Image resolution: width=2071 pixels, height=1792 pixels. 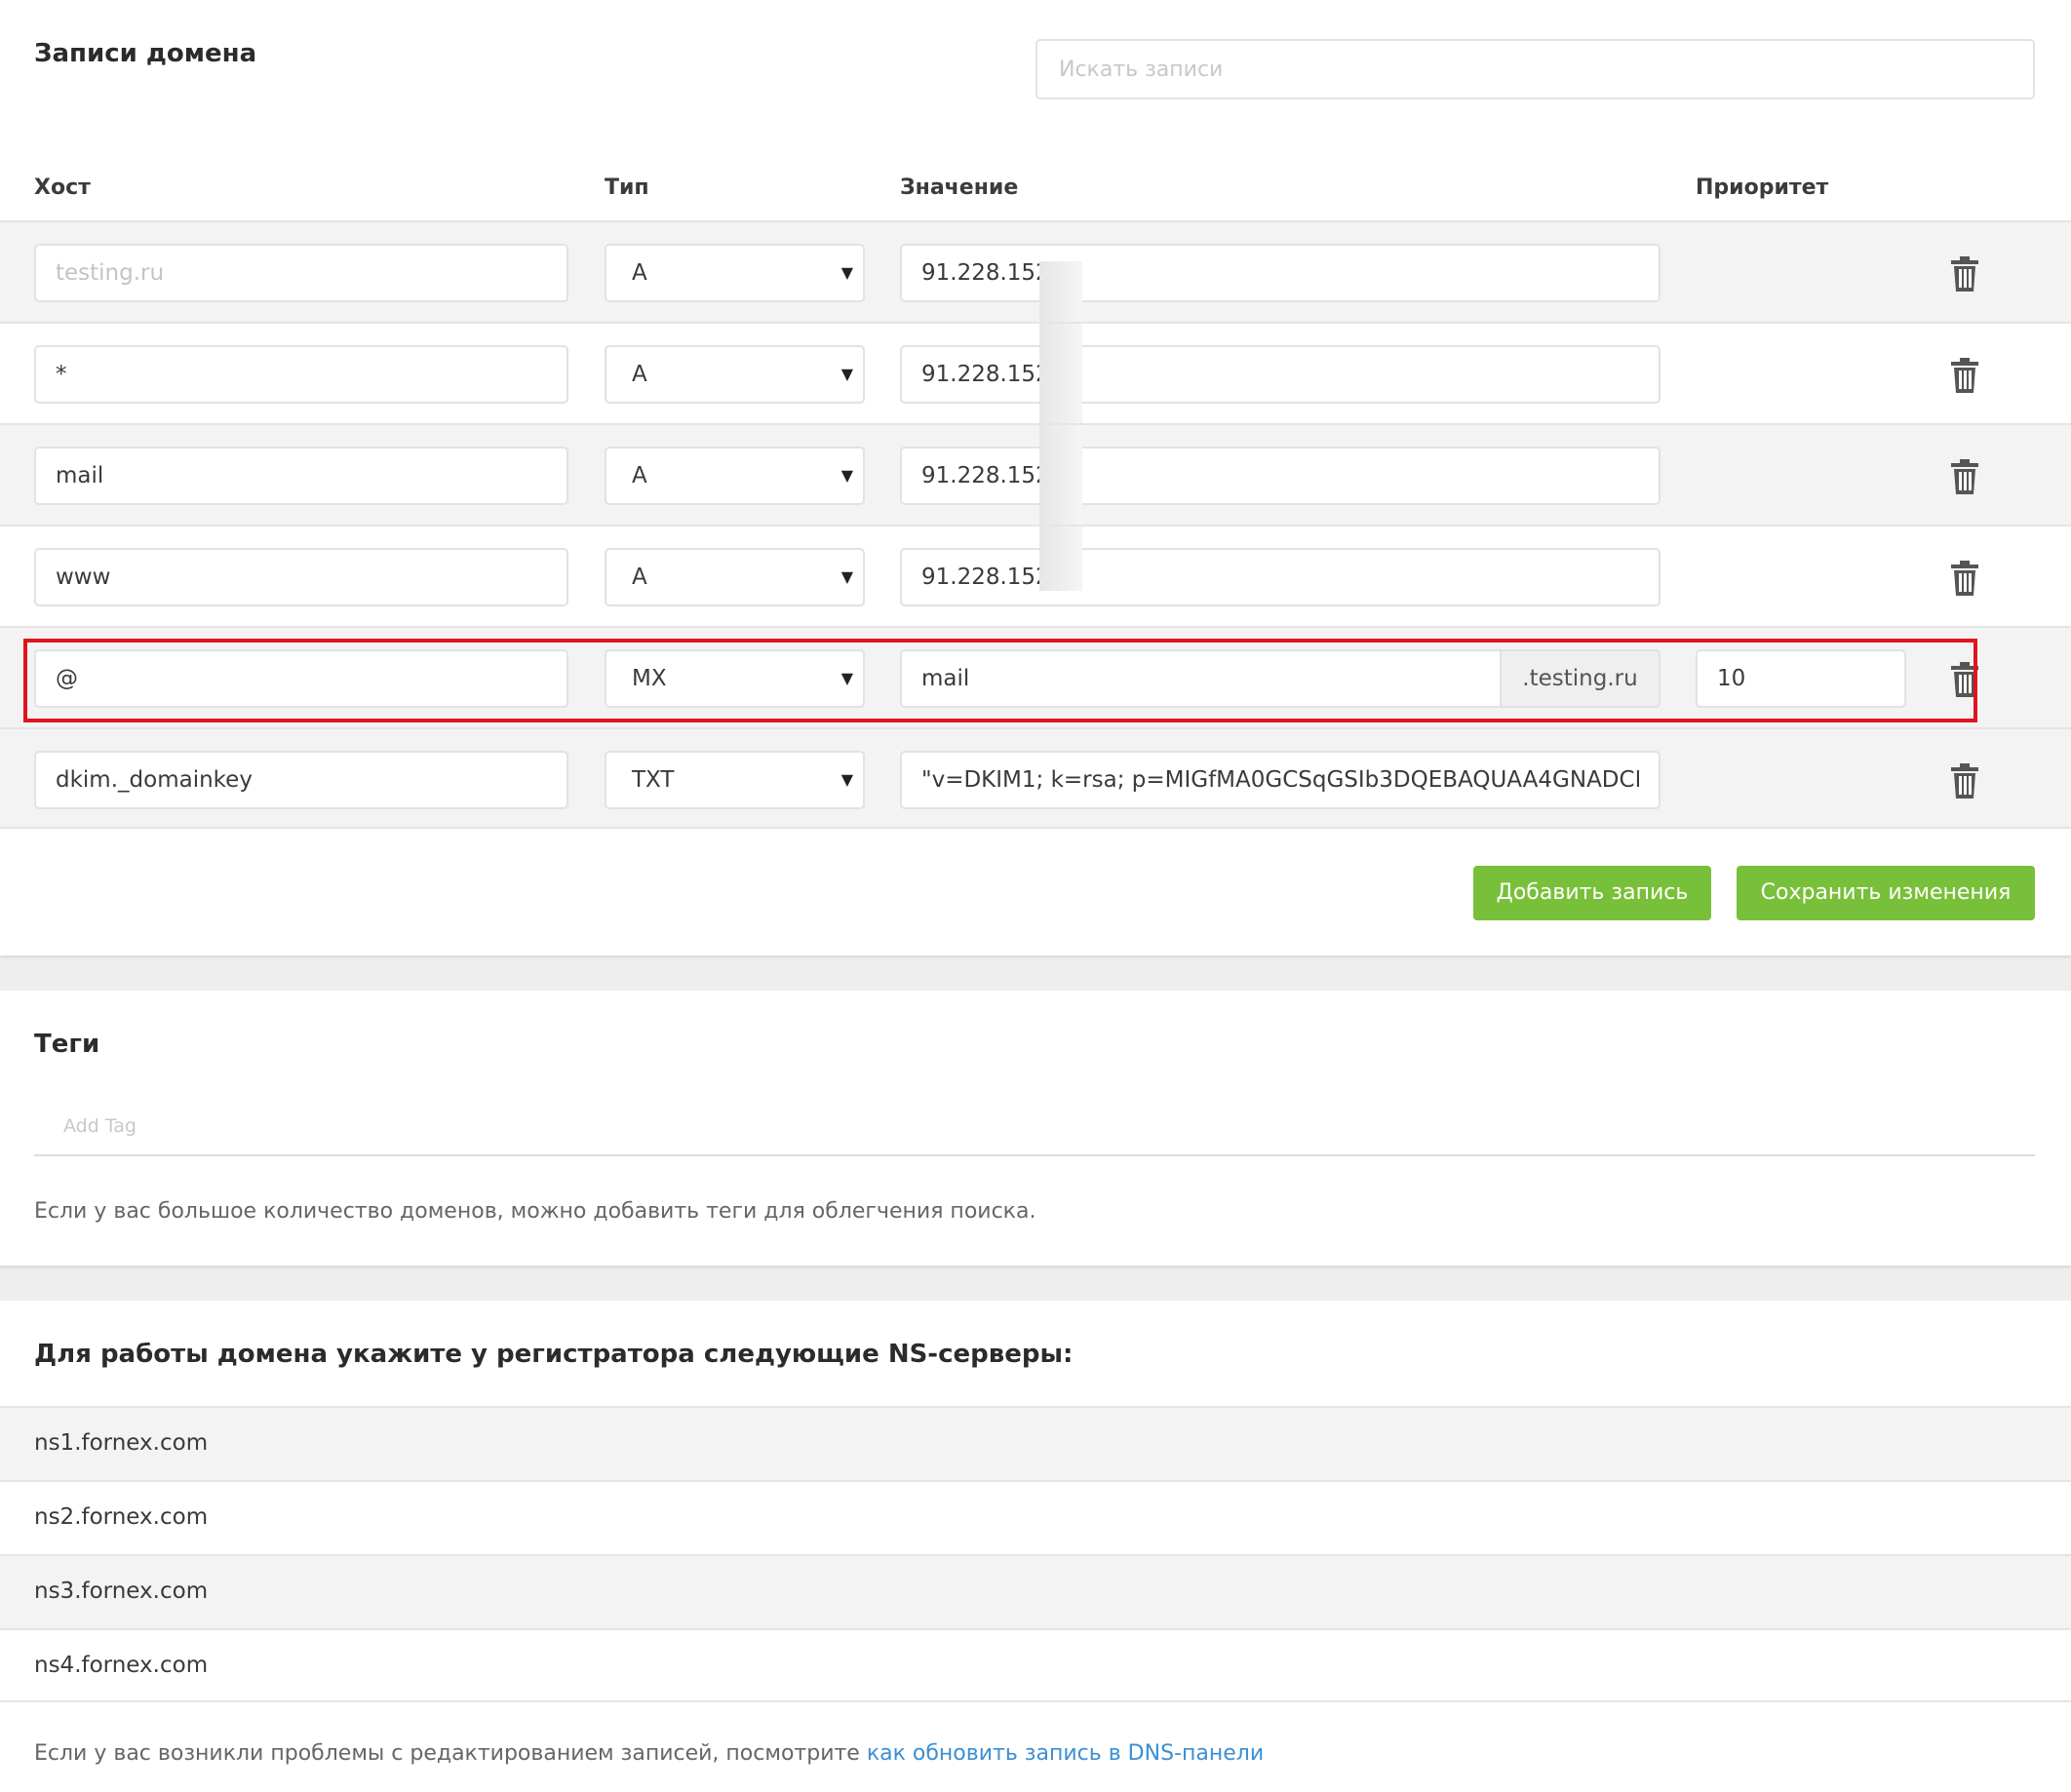 I want to click on record-row-0: A ▼, so click(x=1035, y=273).